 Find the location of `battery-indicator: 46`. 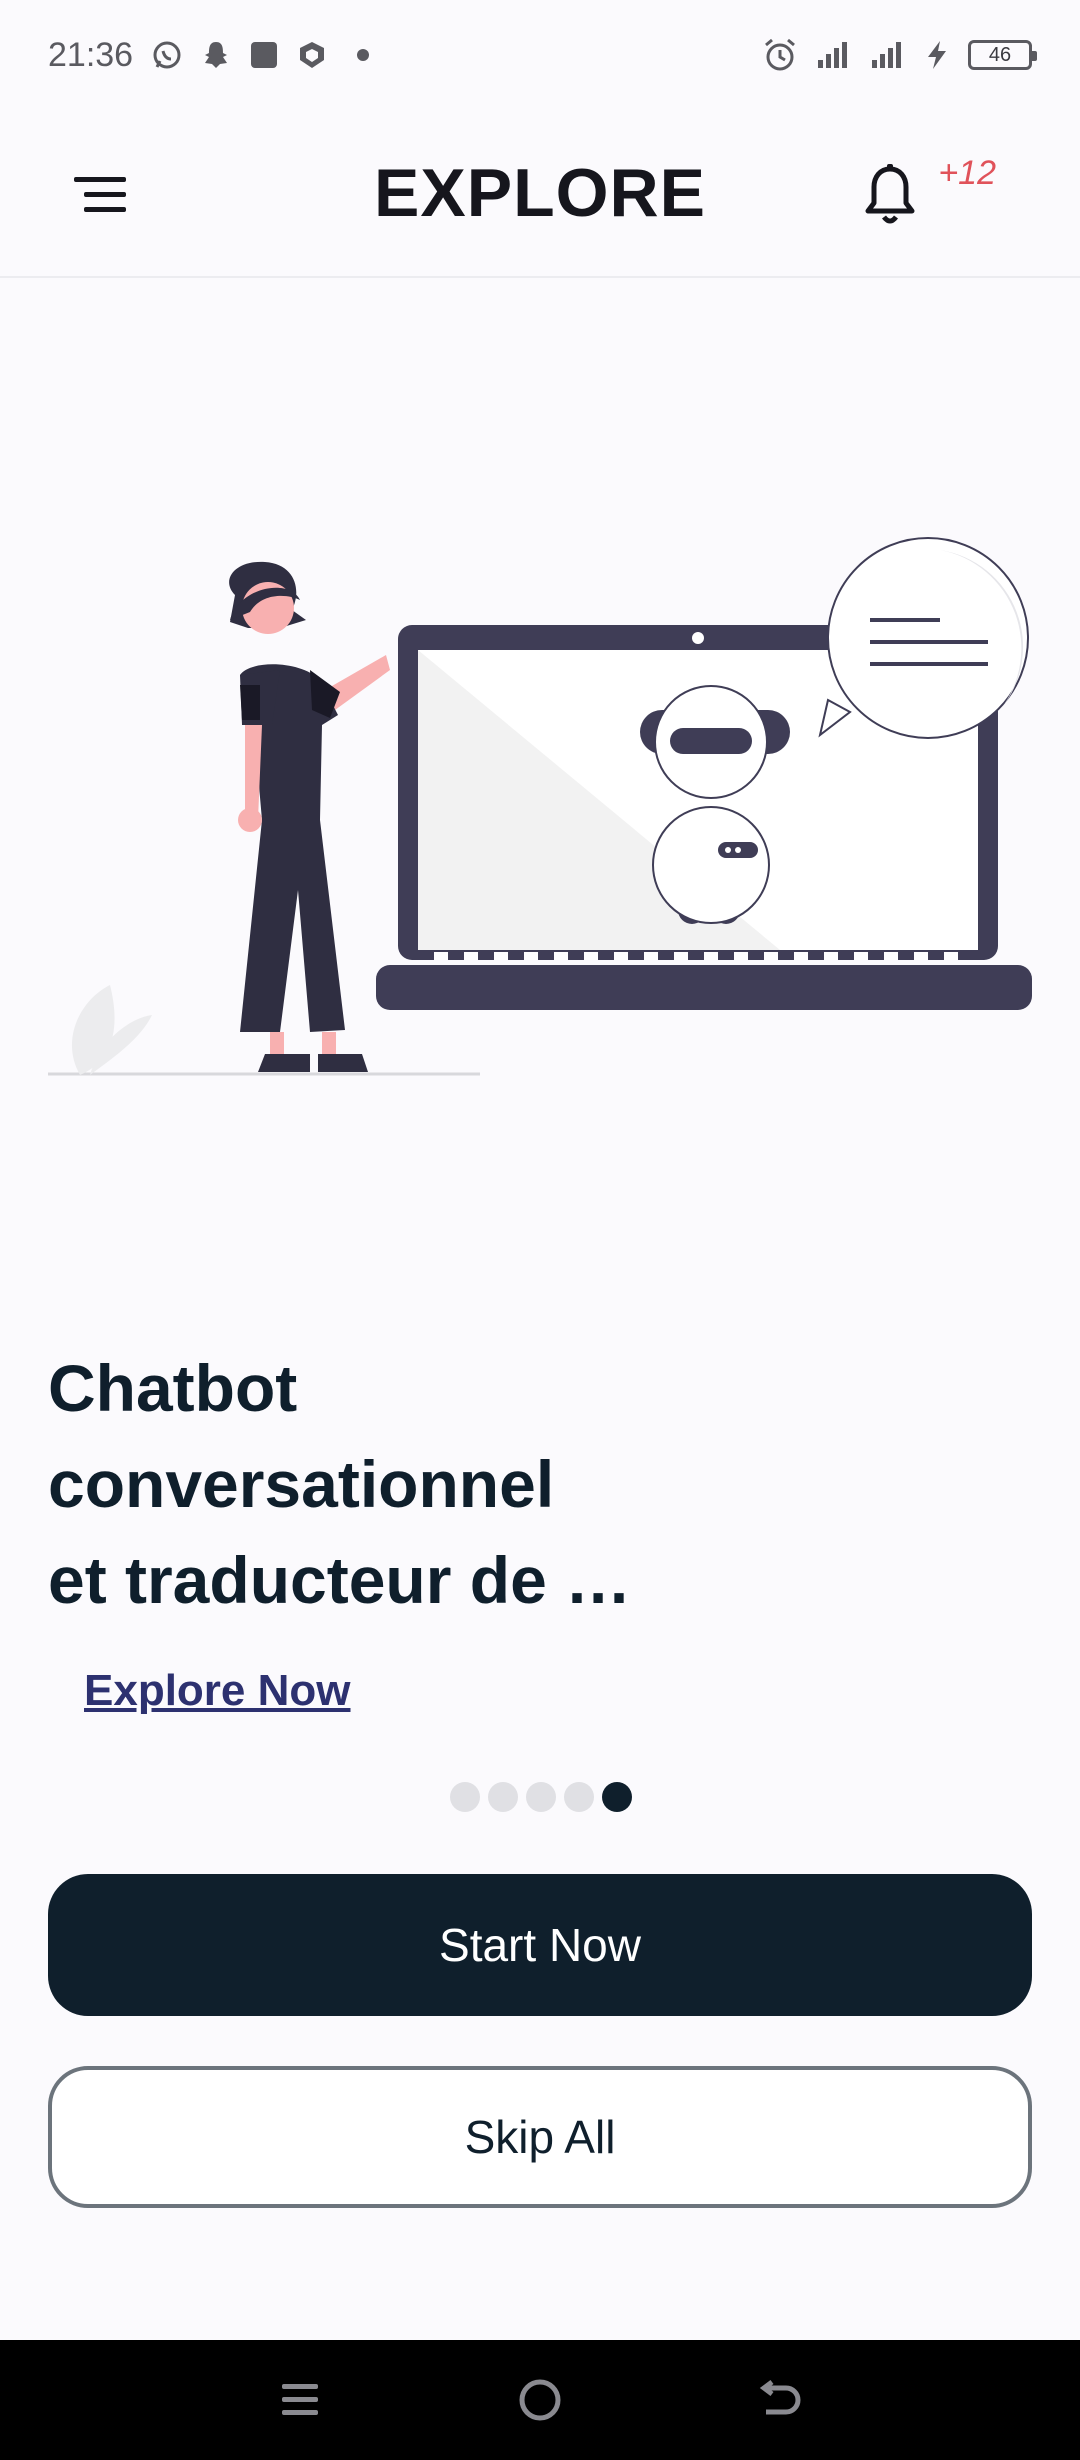

battery-indicator: 46 is located at coordinates (1002, 55).